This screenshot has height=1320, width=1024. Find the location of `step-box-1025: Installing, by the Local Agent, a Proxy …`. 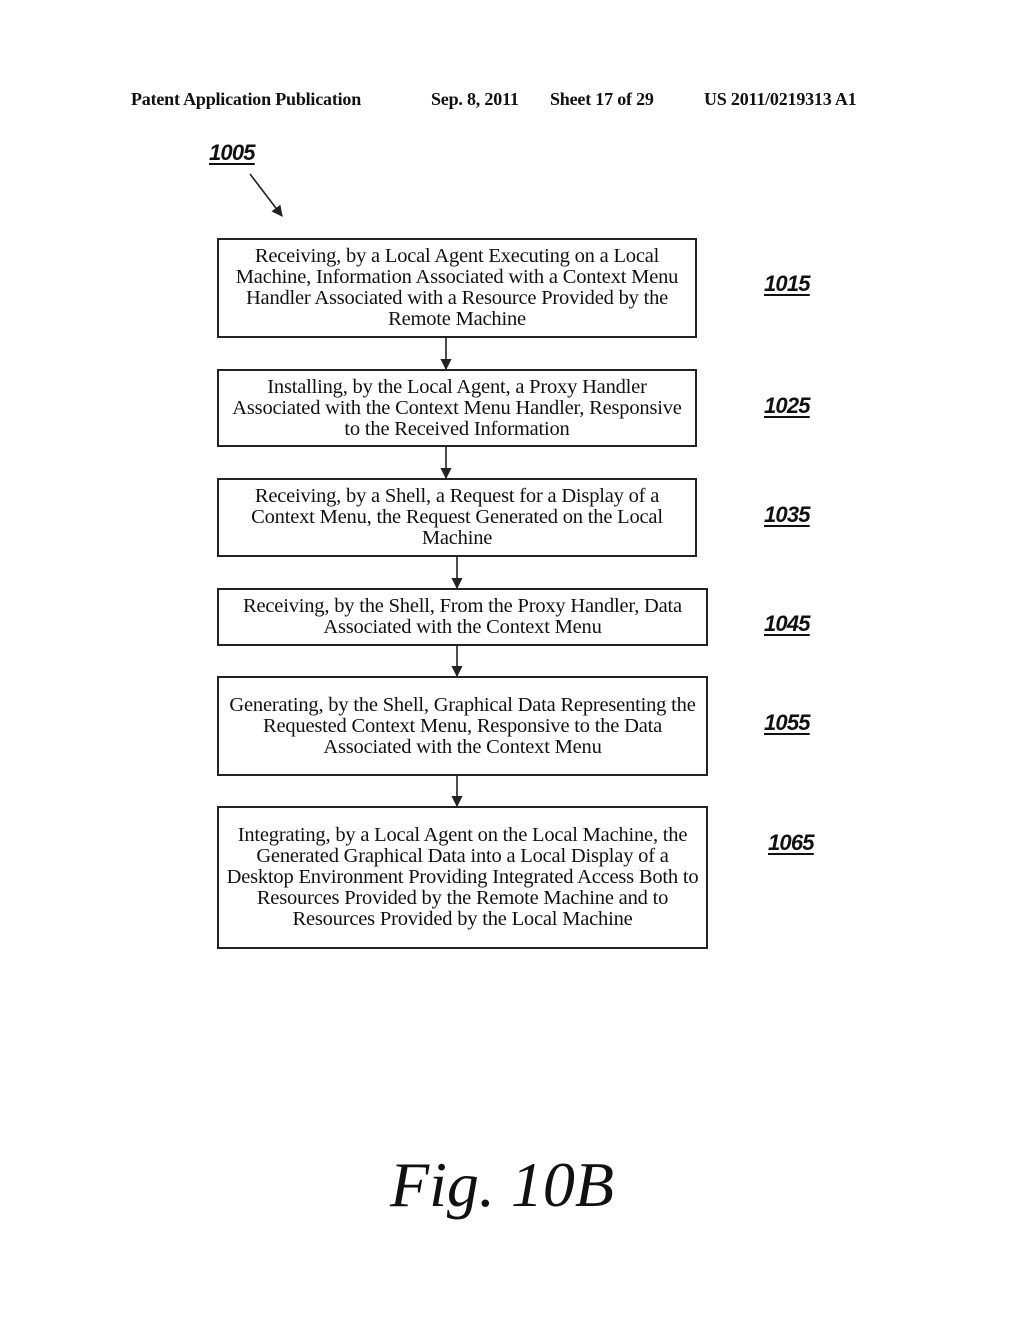

step-box-1025: Installing, by the Local Agent, a Proxy … is located at coordinates (457, 408).